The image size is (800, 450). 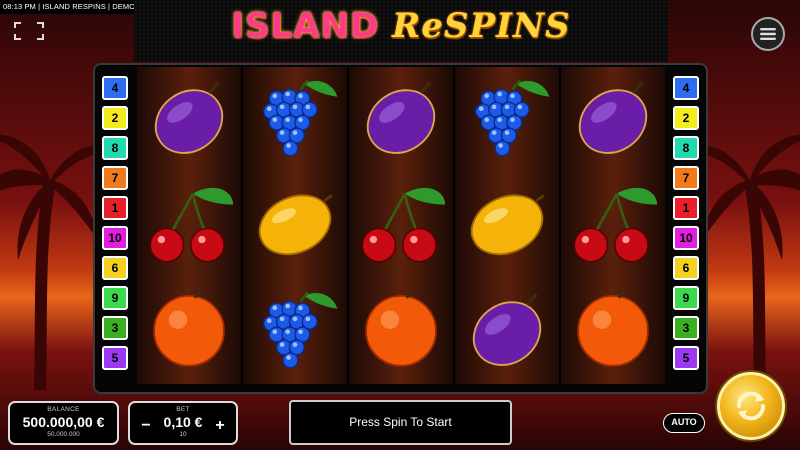 I want to click on status-bar: 08:13 PM | ISLAND RESPINS | DEMO, so click(x=68, y=7).